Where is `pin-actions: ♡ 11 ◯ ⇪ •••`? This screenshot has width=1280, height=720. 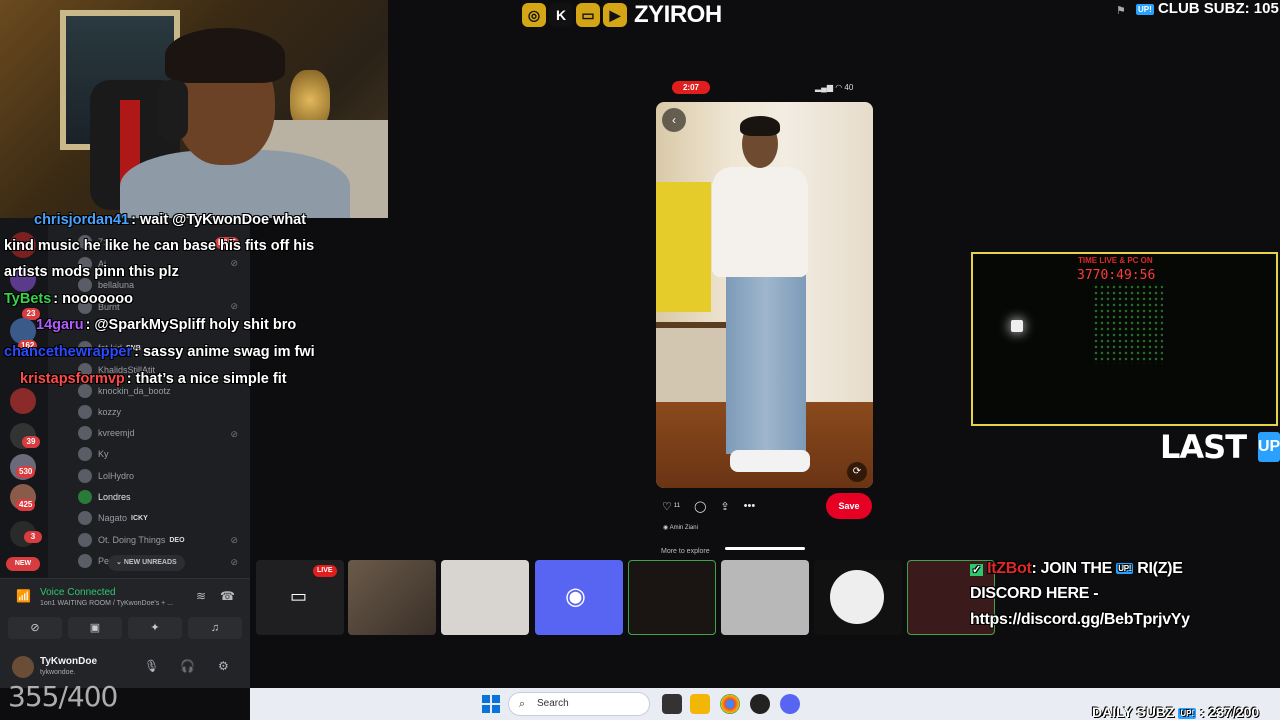
pin-actions: ♡ 11 ◯ ⇪ ••• is located at coordinates (708, 506).